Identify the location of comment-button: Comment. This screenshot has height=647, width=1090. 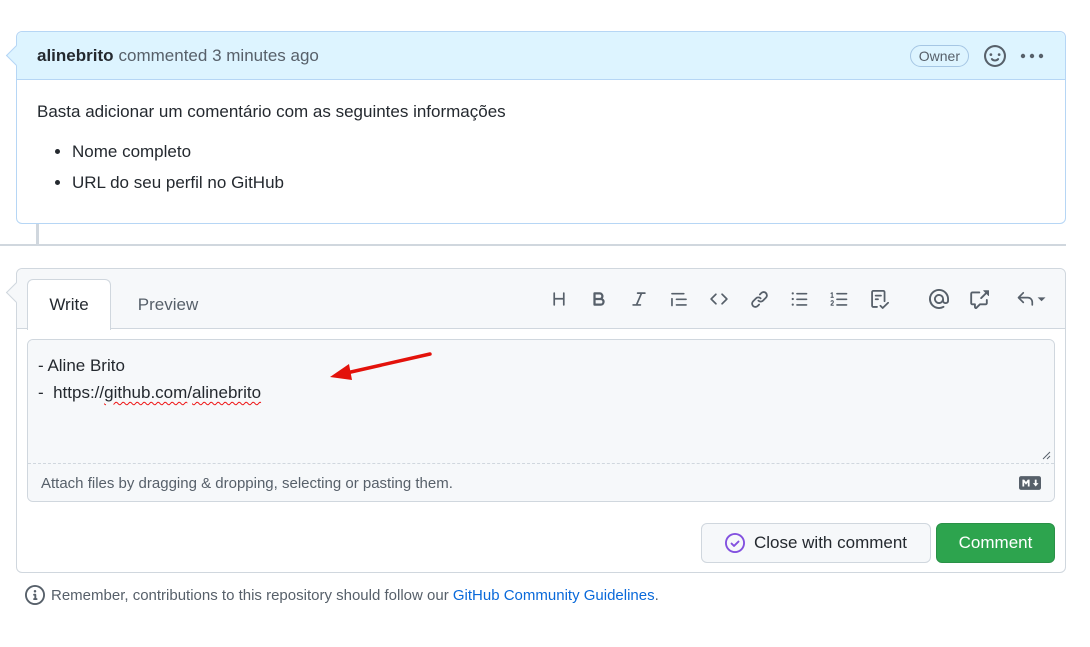
(995, 543).